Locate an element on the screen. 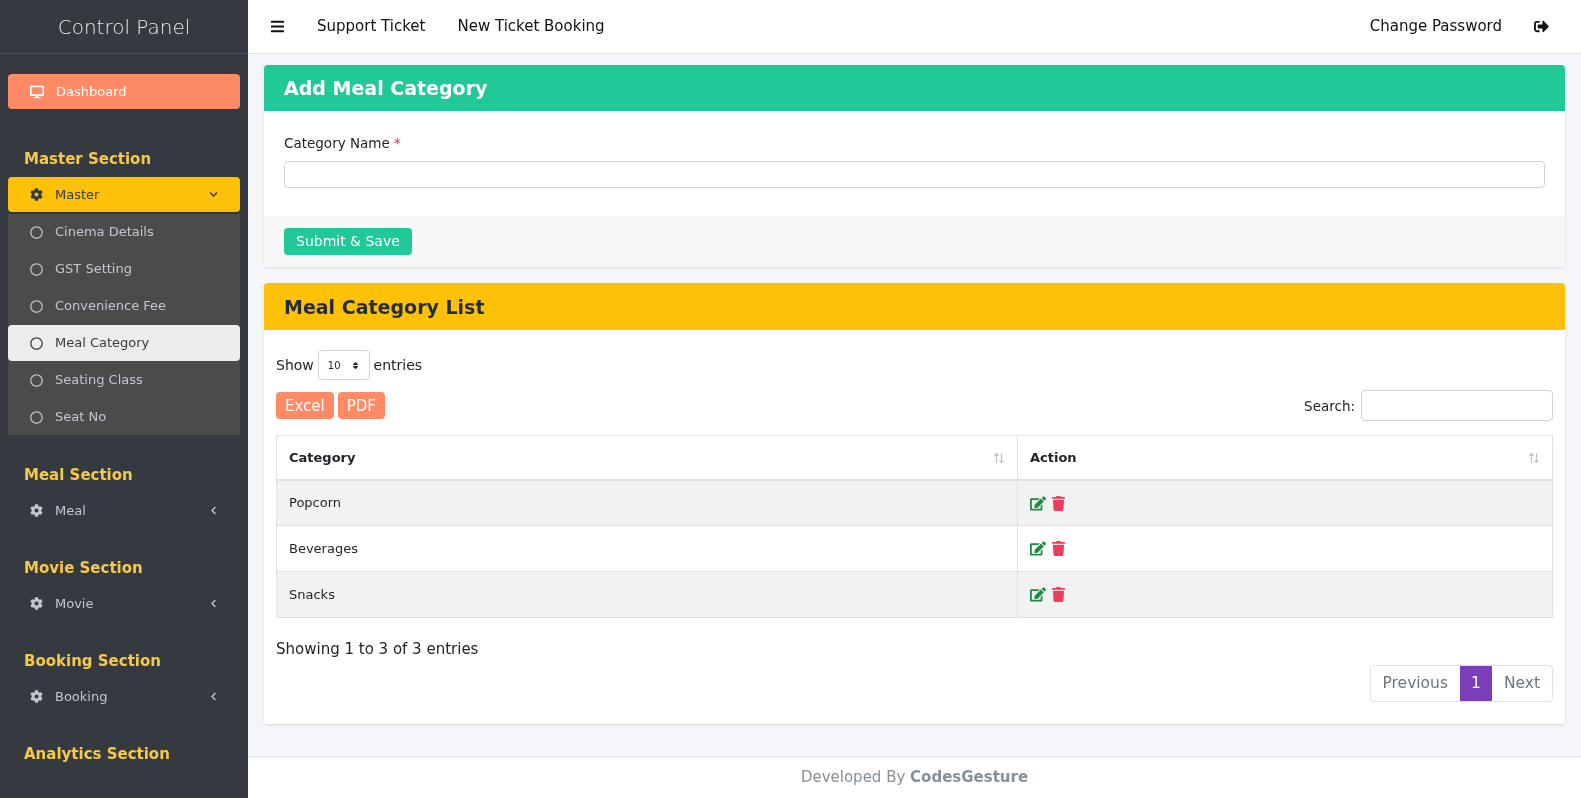  section-title: Booking Section is located at coordinates (92, 661).